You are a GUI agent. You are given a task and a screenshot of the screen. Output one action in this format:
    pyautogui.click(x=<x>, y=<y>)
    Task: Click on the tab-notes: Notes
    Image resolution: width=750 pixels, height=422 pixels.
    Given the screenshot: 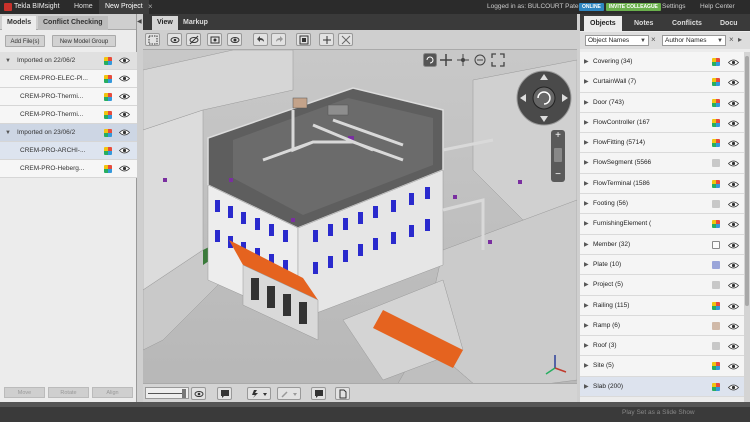 What is the action you would take?
    pyautogui.click(x=643, y=23)
    